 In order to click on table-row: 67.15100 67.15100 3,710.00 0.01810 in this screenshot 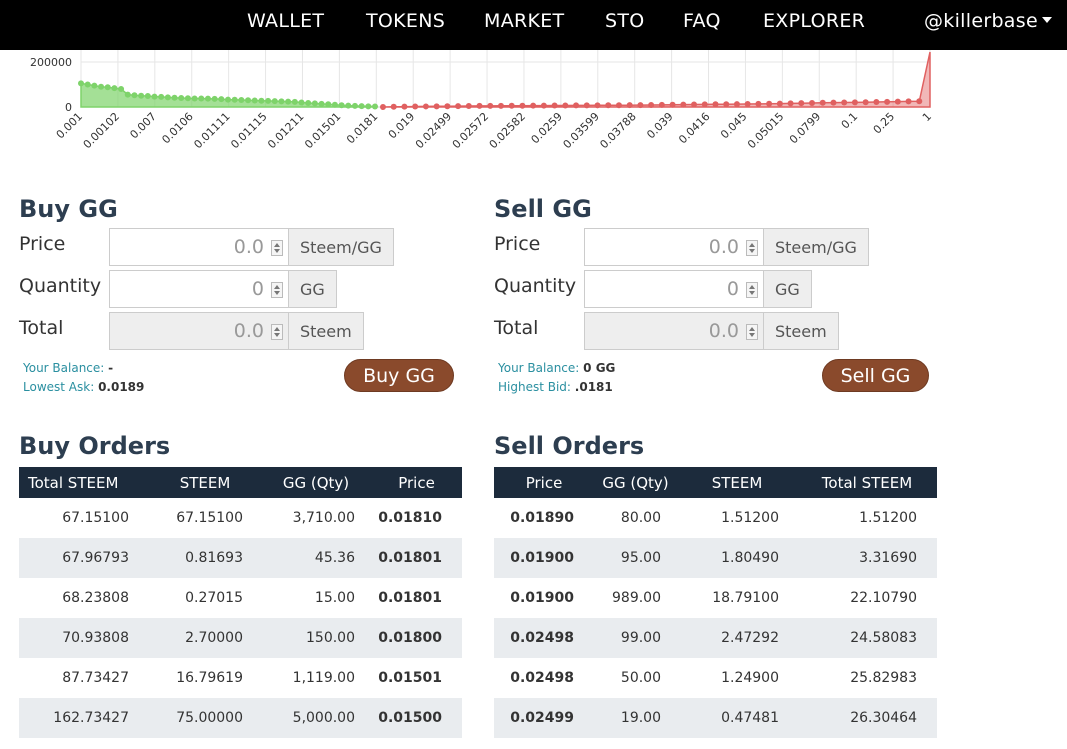, I will do `click(240, 518)`.